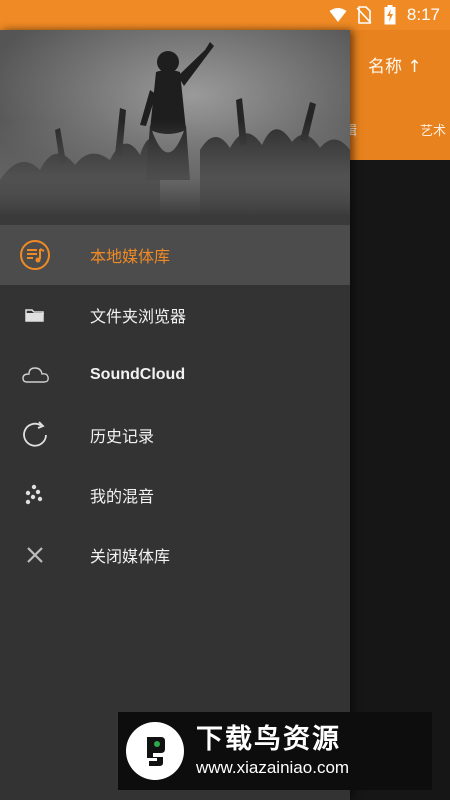 The width and height of the screenshot is (450, 800). I want to click on drawer-item-folder-browser: 文件夹浏览器, so click(175, 315).